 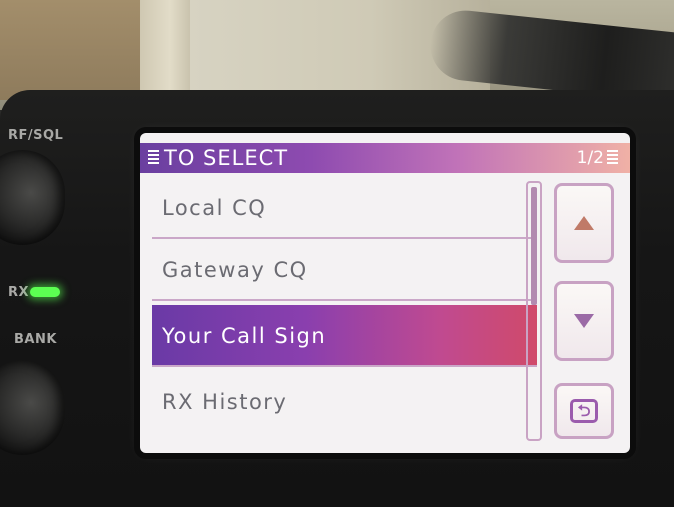 I want to click on bank-label: BANK, so click(x=35, y=339).